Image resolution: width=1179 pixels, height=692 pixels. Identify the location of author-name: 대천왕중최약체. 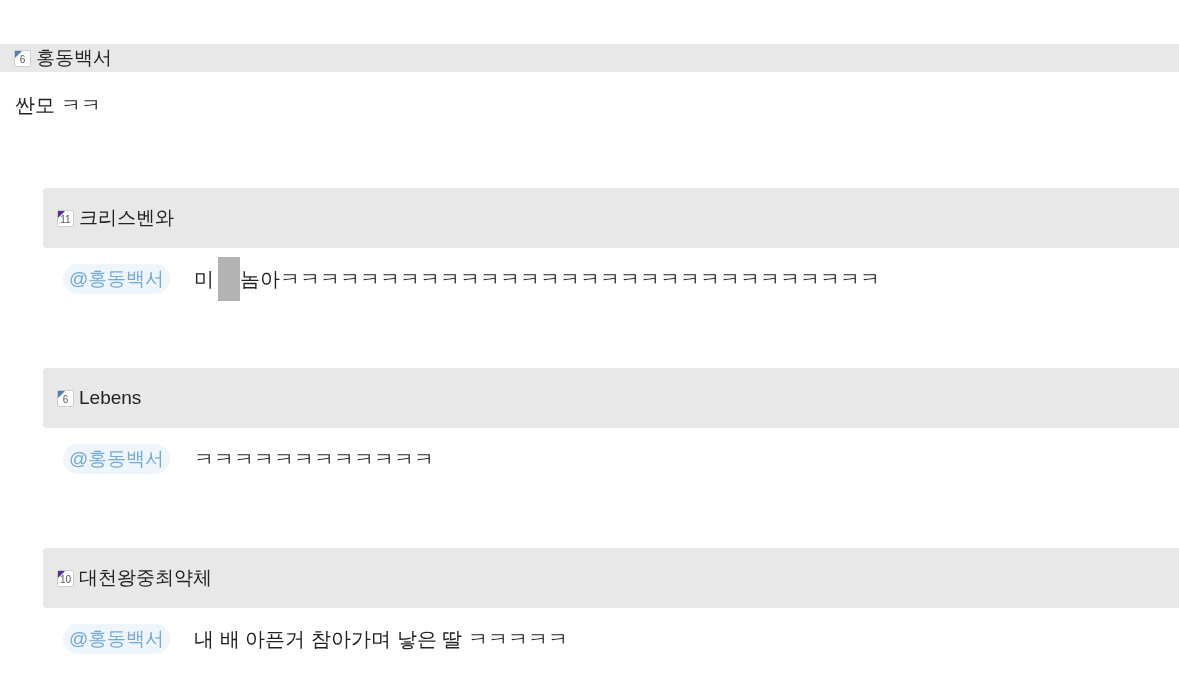
(145, 578).